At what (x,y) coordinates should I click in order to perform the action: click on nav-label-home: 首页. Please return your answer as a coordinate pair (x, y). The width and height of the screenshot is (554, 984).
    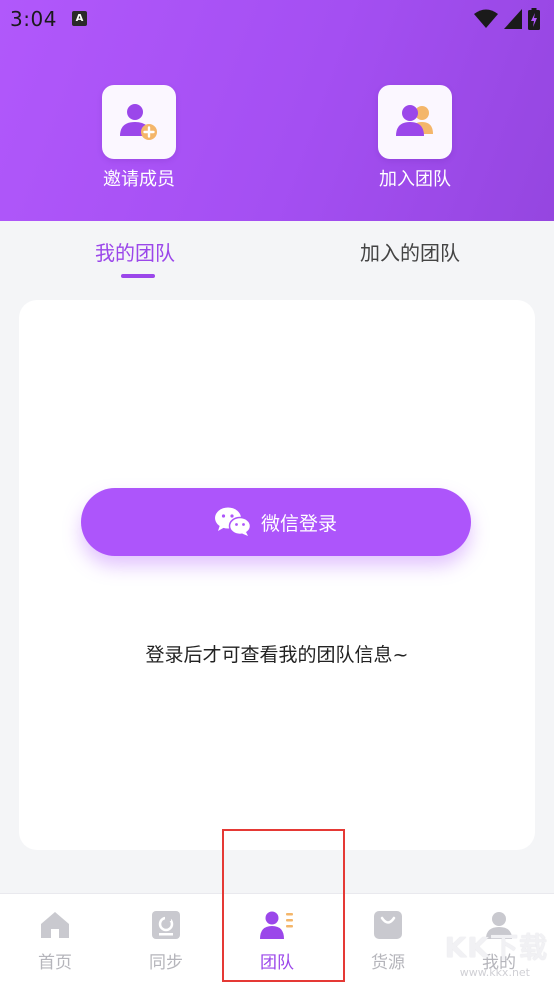
    Looking at the image, I should click on (55, 963).